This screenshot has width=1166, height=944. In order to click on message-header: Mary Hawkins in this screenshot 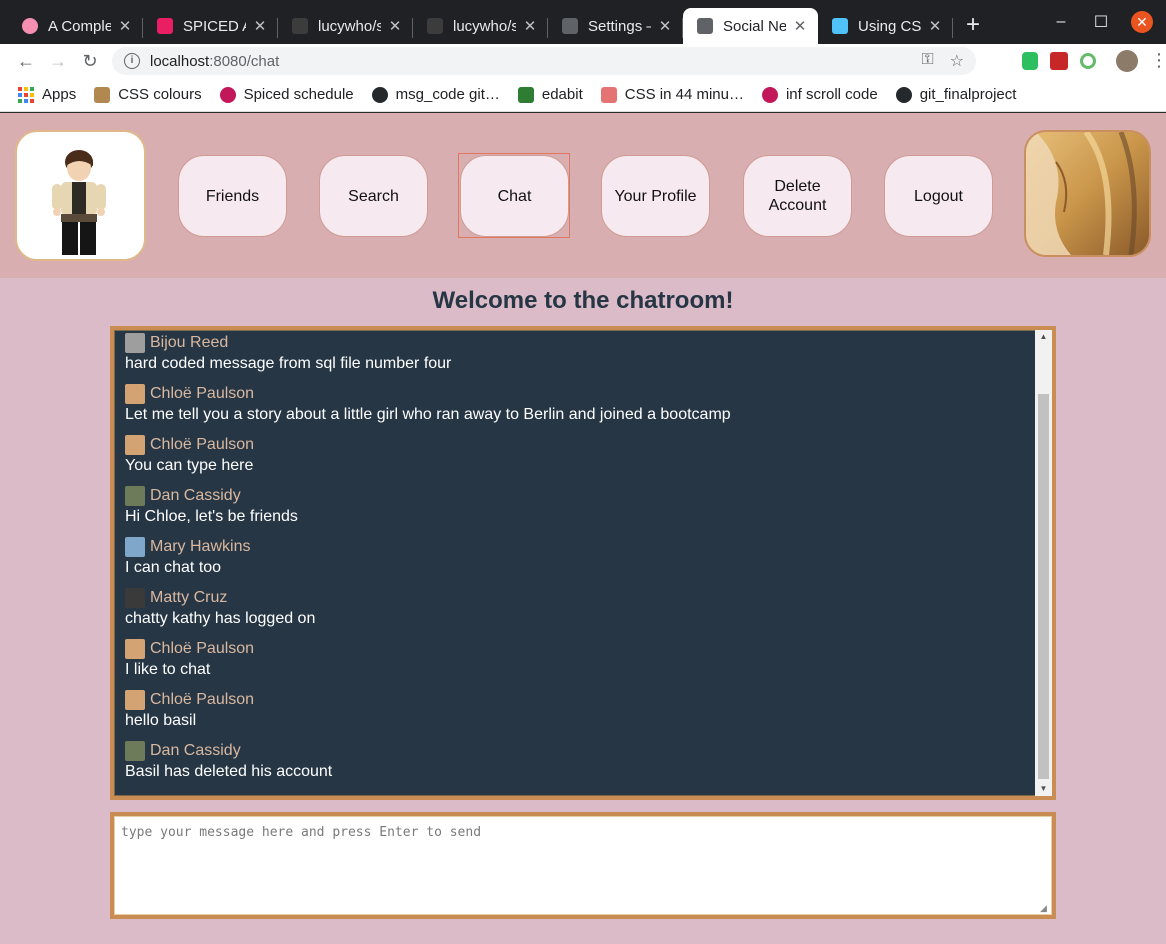, I will do `click(577, 547)`.